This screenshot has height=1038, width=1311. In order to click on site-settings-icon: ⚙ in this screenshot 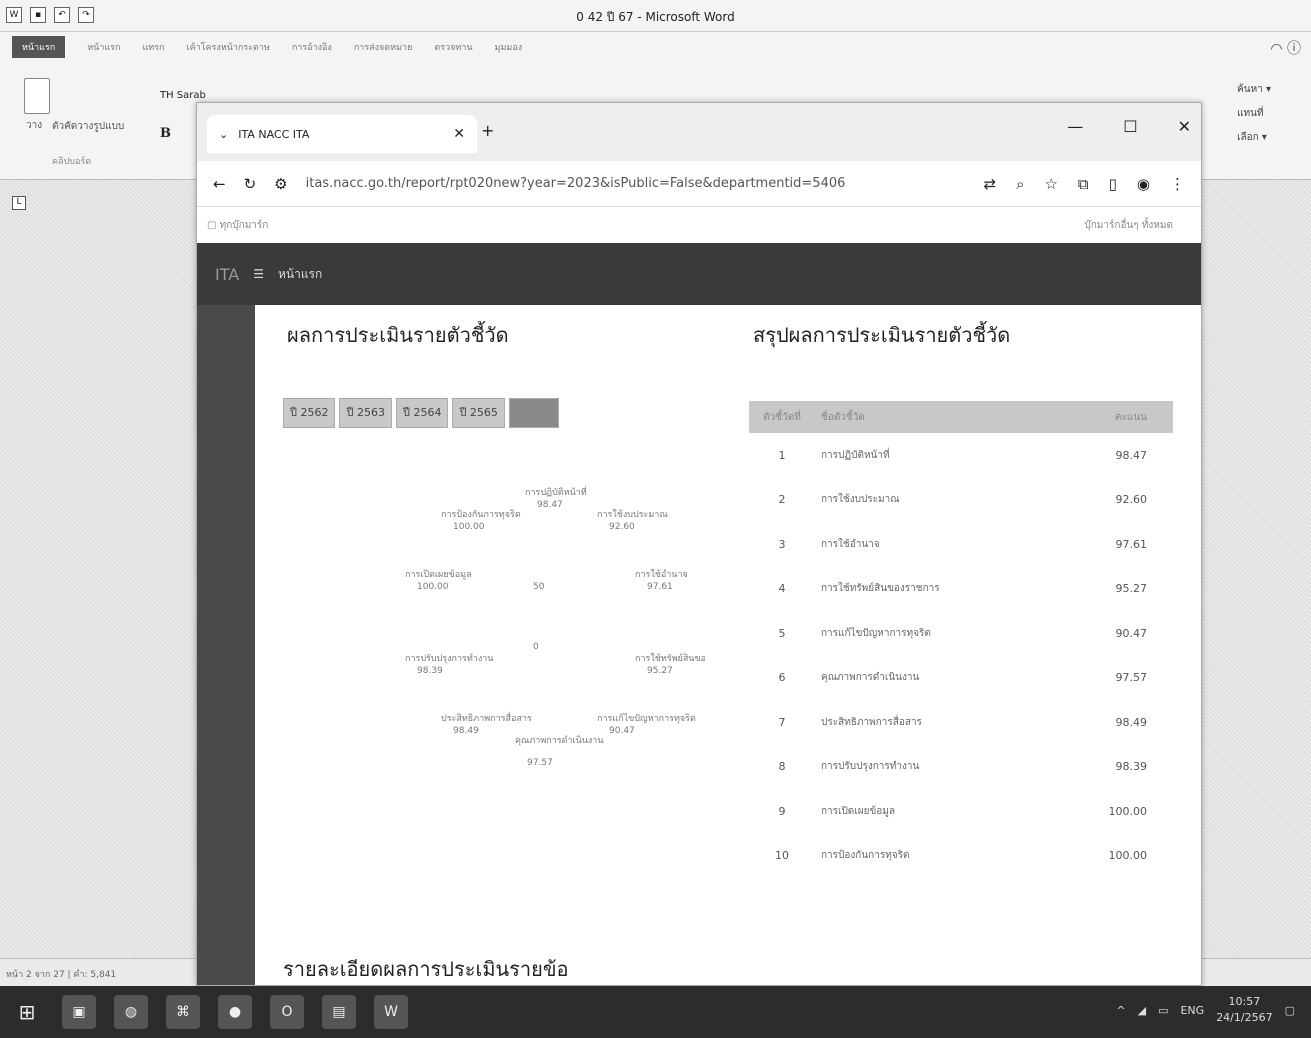, I will do `click(280, 184)`.